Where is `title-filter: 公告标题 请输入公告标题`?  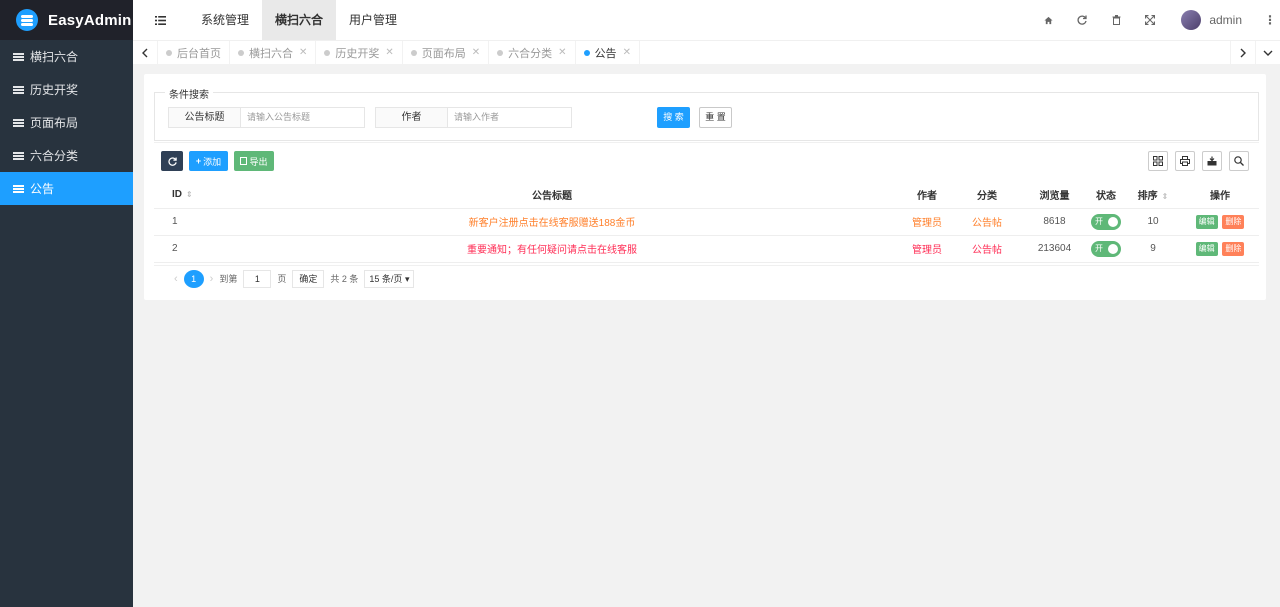
title-filter: 公告标题 请输入公告标题 is located at coordinates (266, 117).